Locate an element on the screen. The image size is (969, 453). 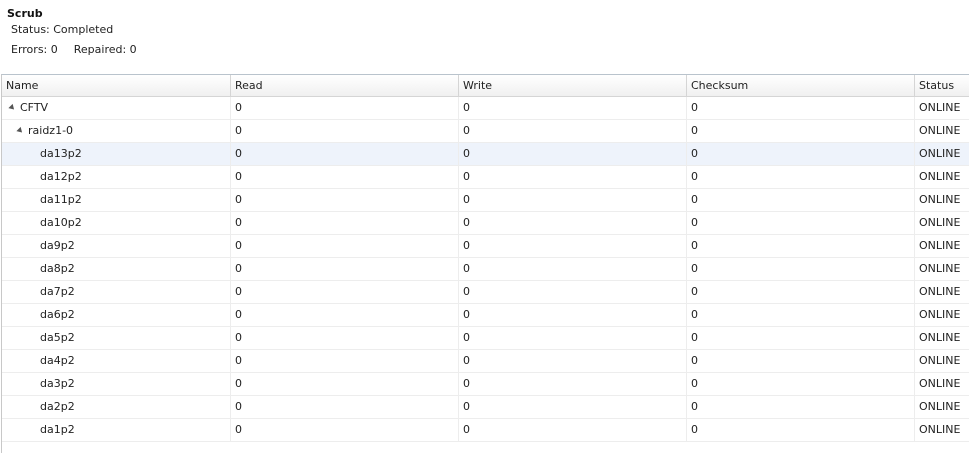
tree-row: da8p2 0 0 0 ONLINE is located at coordinates (485, 269).